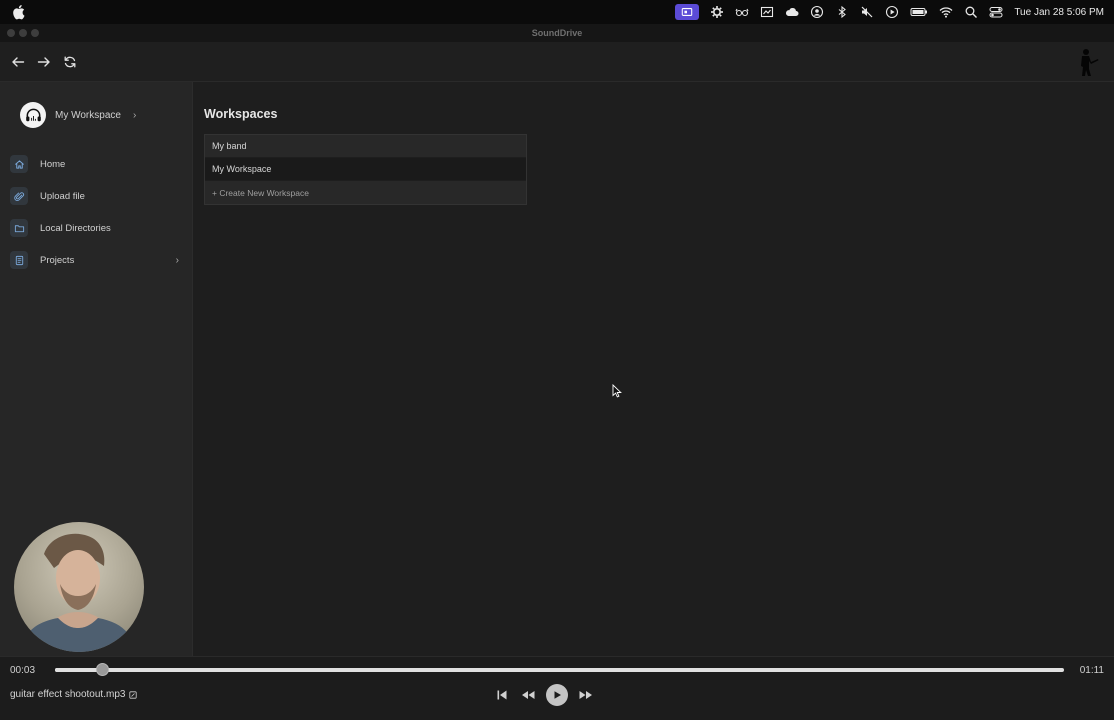 This screenshot has width=1114, height=720. I want to click on webcam-overlay, so click(79, 587).